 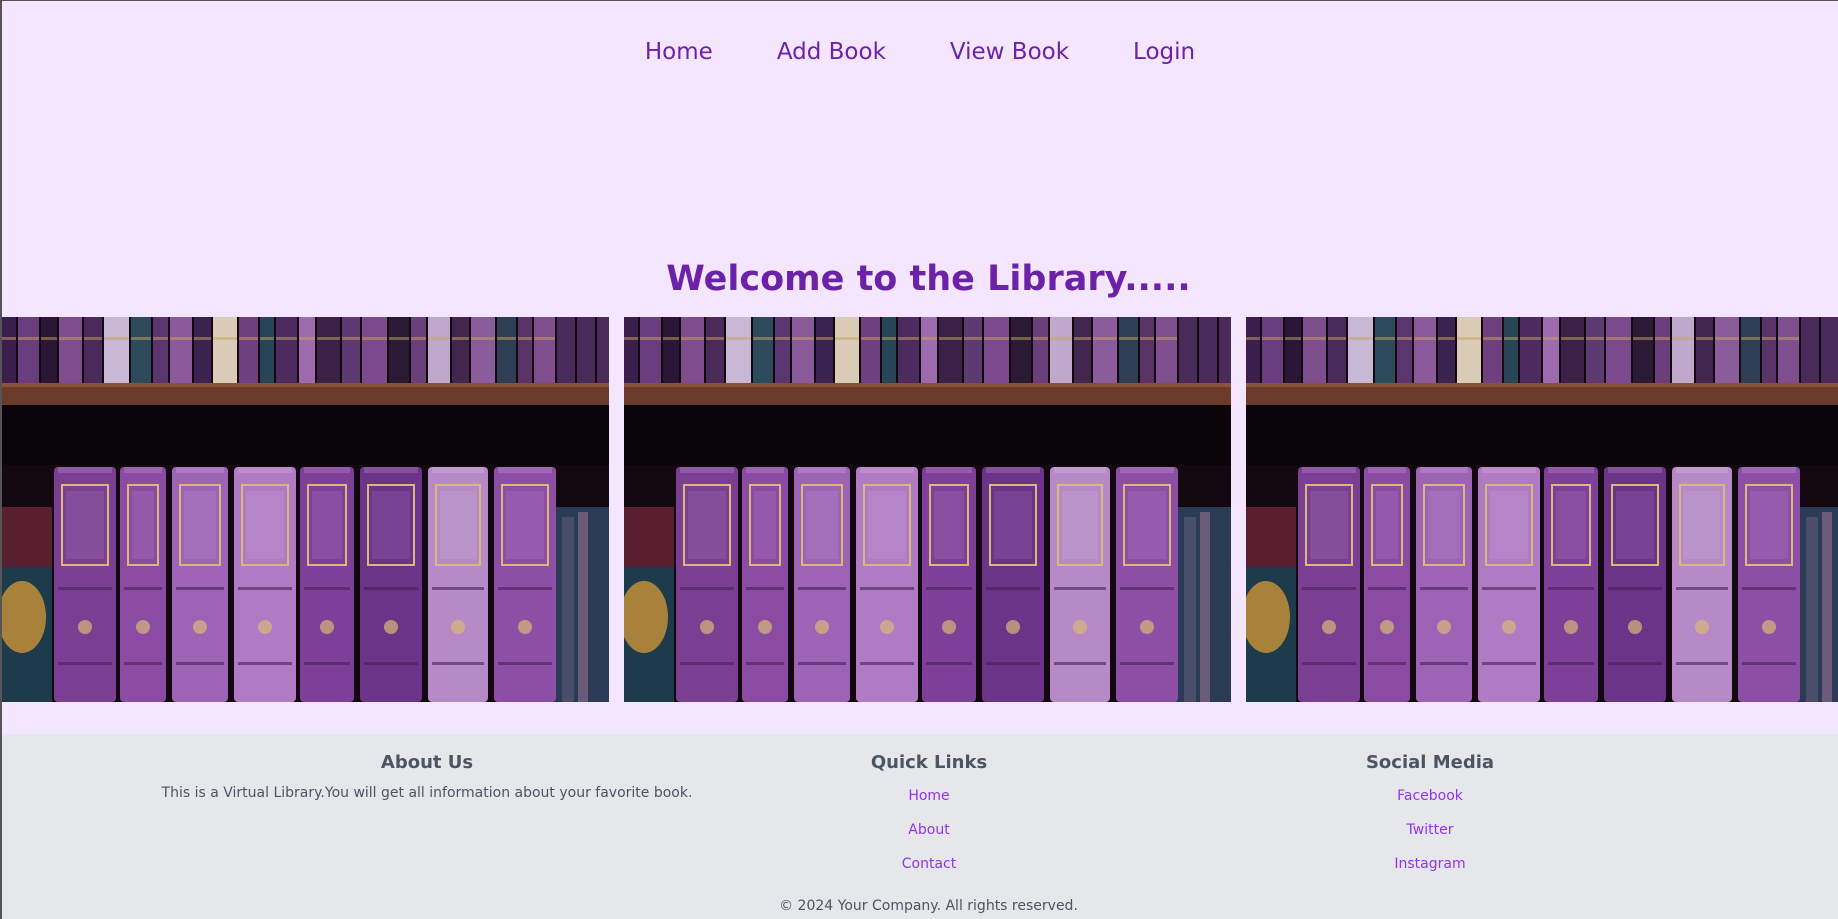 What do you see at coordinates (679, 52) in the screenshot?
I see `nav-home-link: Home` at bounding box center [679, 52].